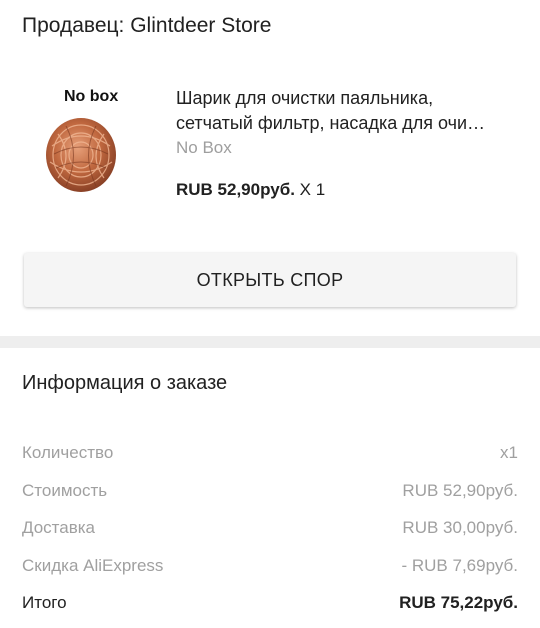  Describe the element at coordinates (81, 155) in the screenshot. I see `copper-scrubber-image` at that location.